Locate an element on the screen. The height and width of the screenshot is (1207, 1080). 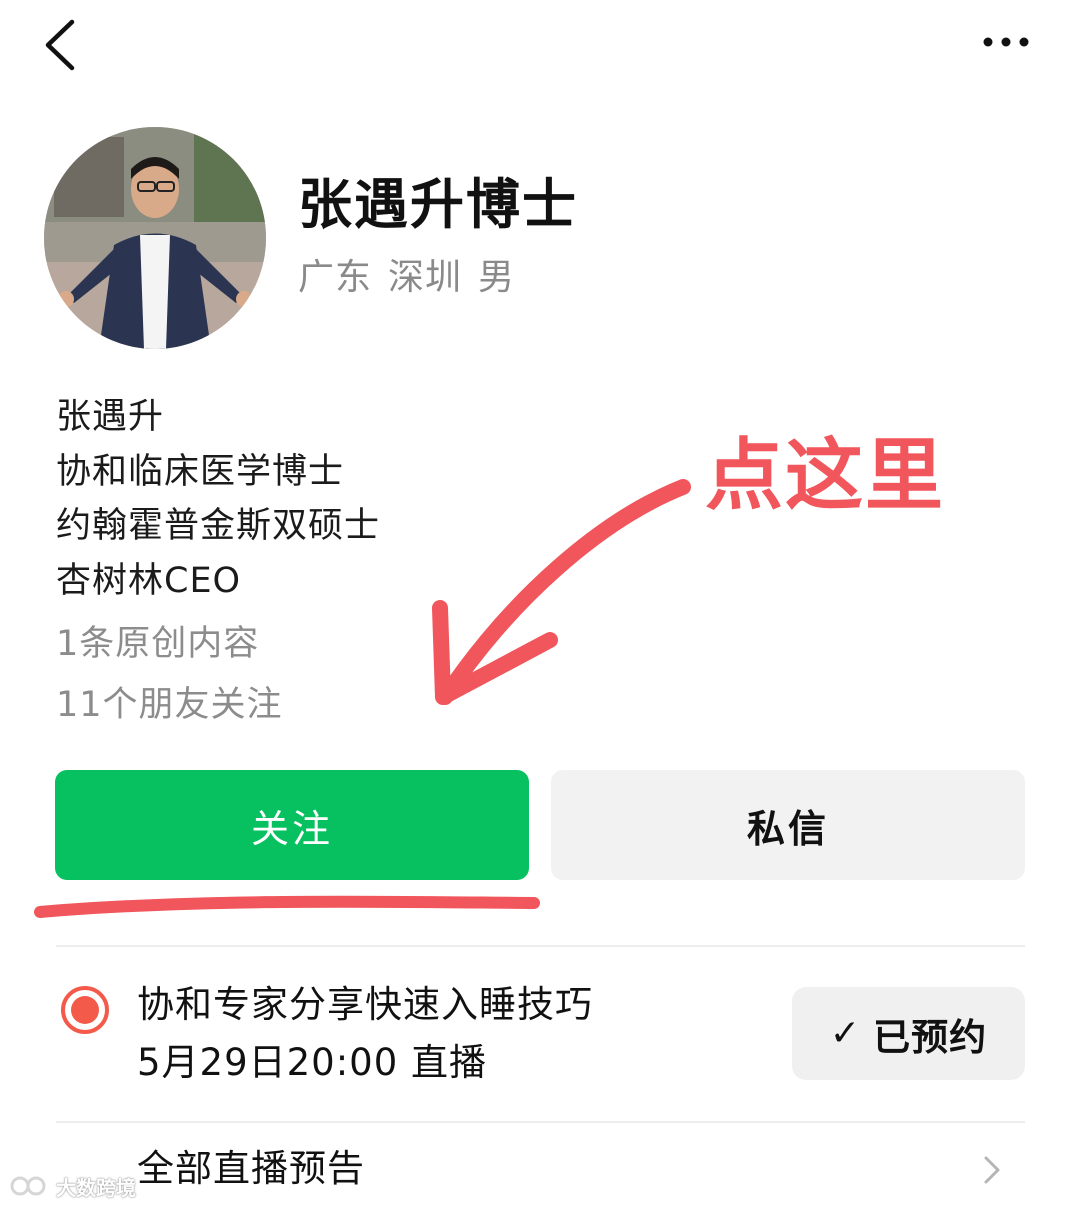
friends-following-count: 11个朋友关注 is located at coordinates (169, 705).